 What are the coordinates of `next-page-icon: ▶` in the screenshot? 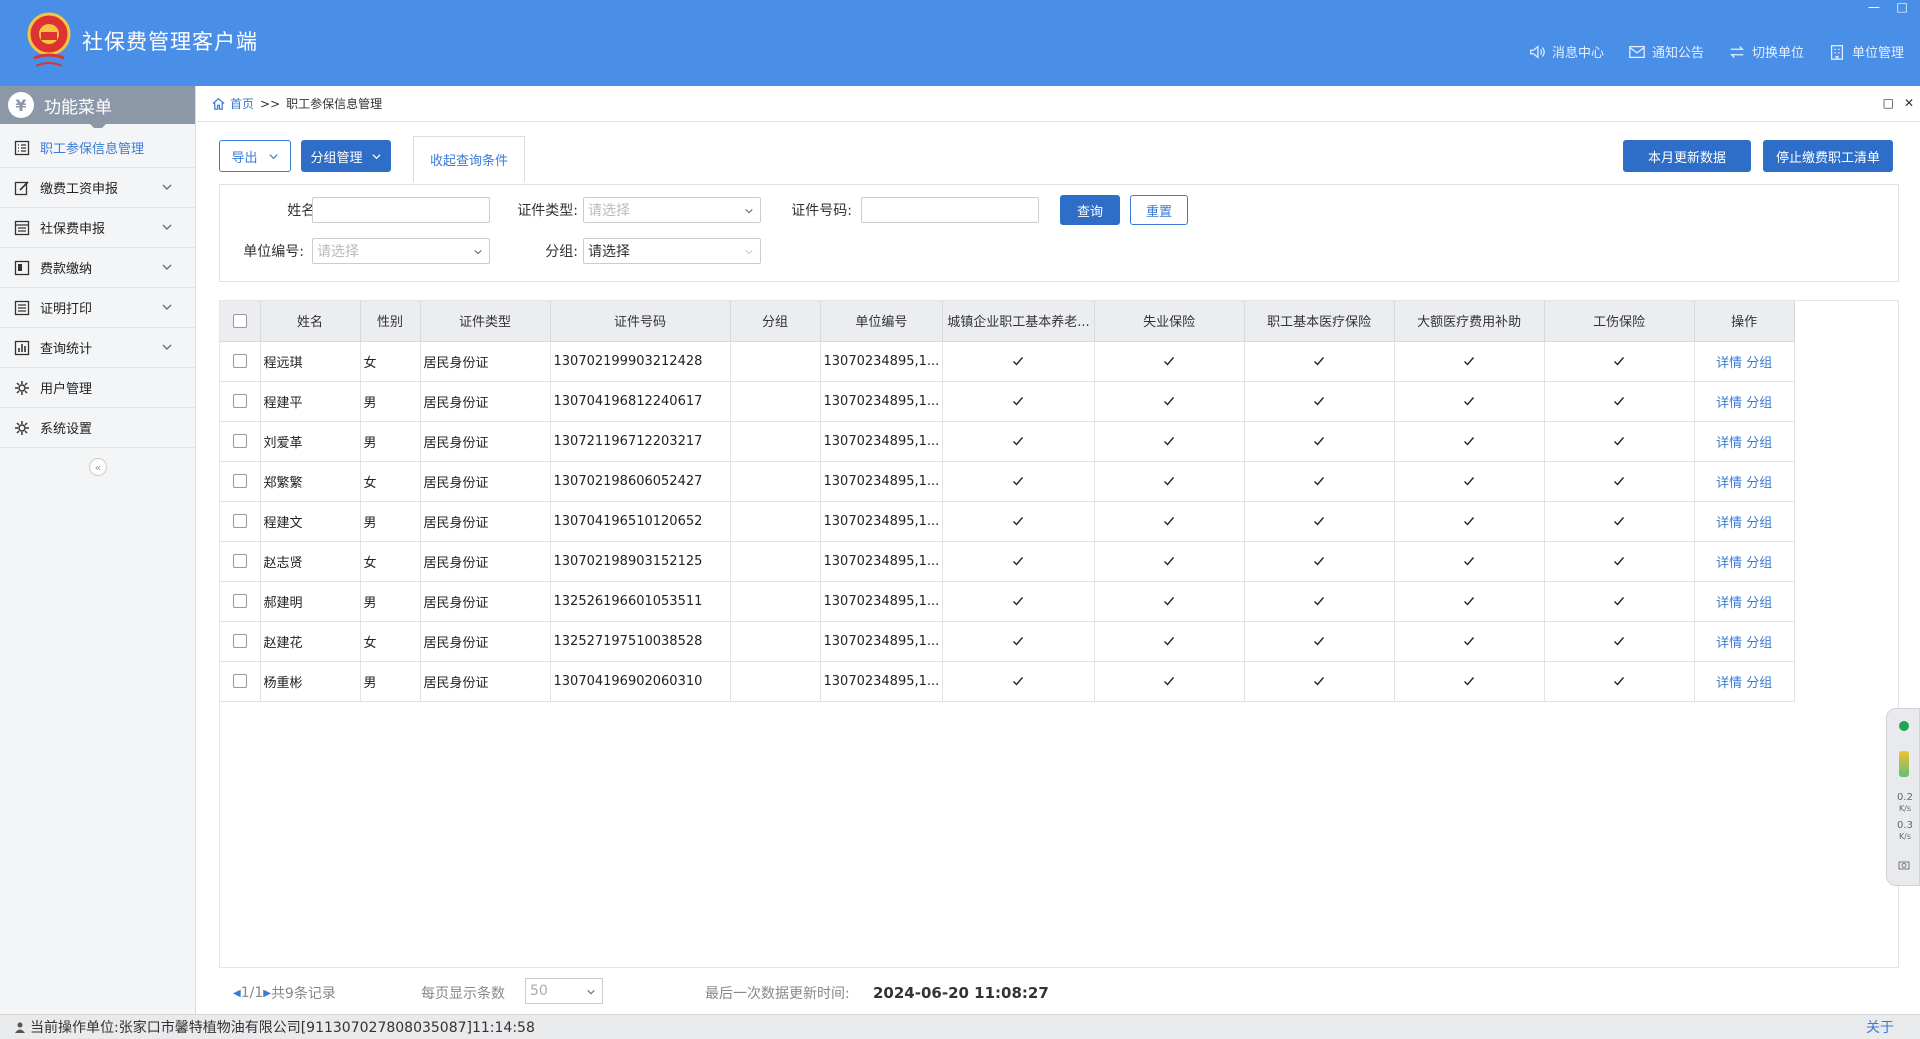 It's located at (267, 993).